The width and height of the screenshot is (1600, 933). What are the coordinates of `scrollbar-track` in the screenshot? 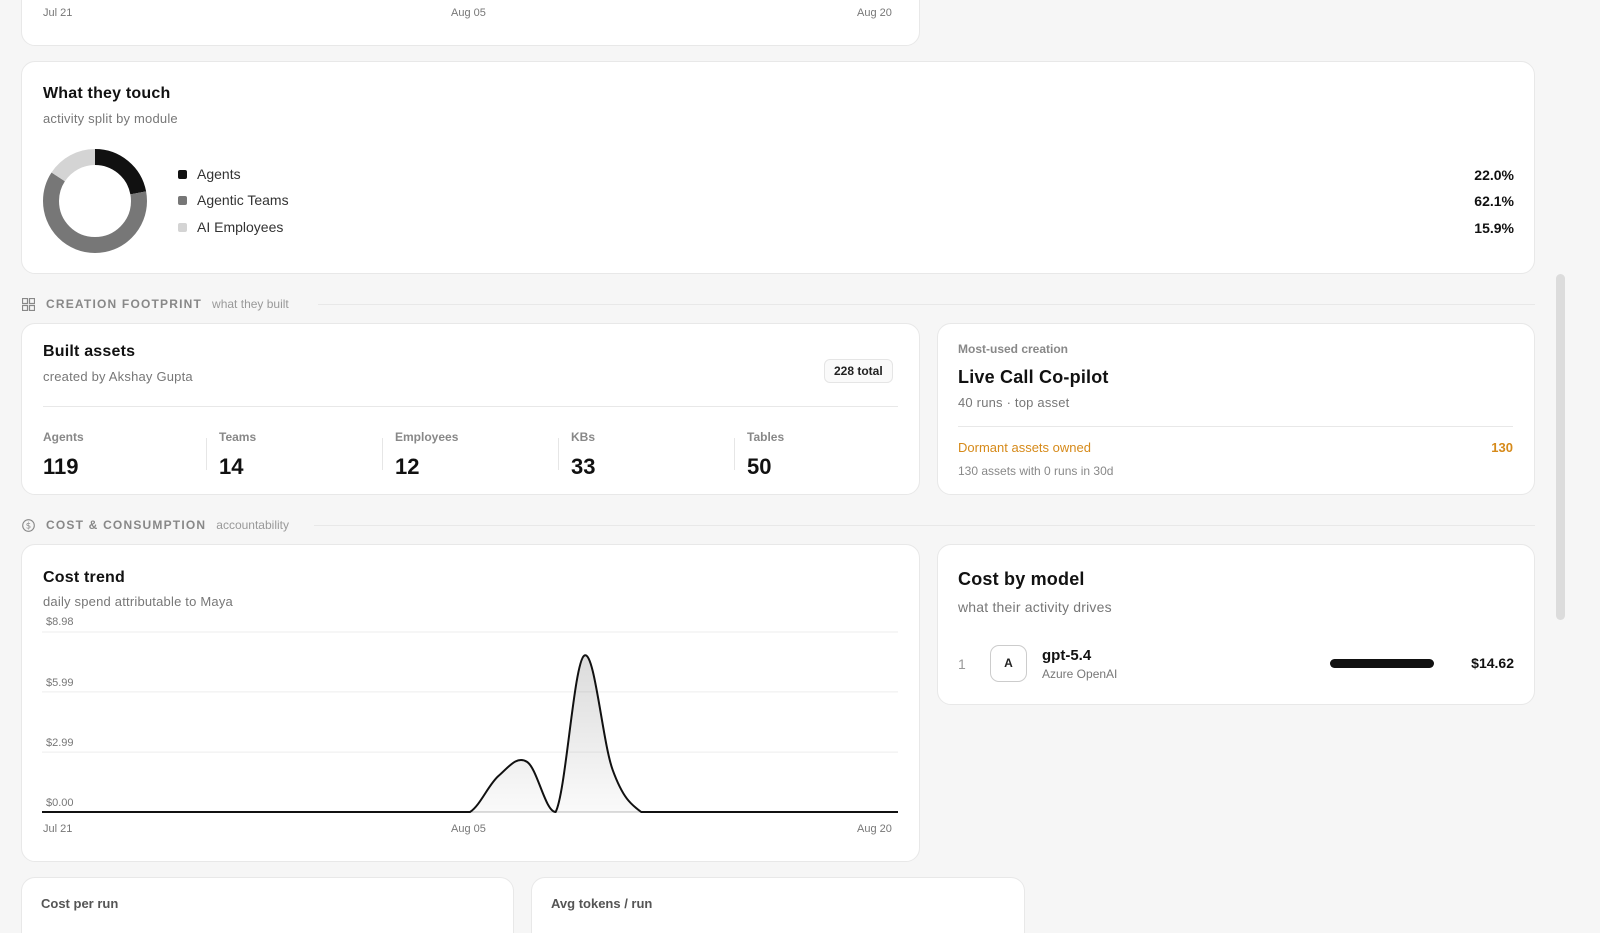 It's located at (1561, 466).